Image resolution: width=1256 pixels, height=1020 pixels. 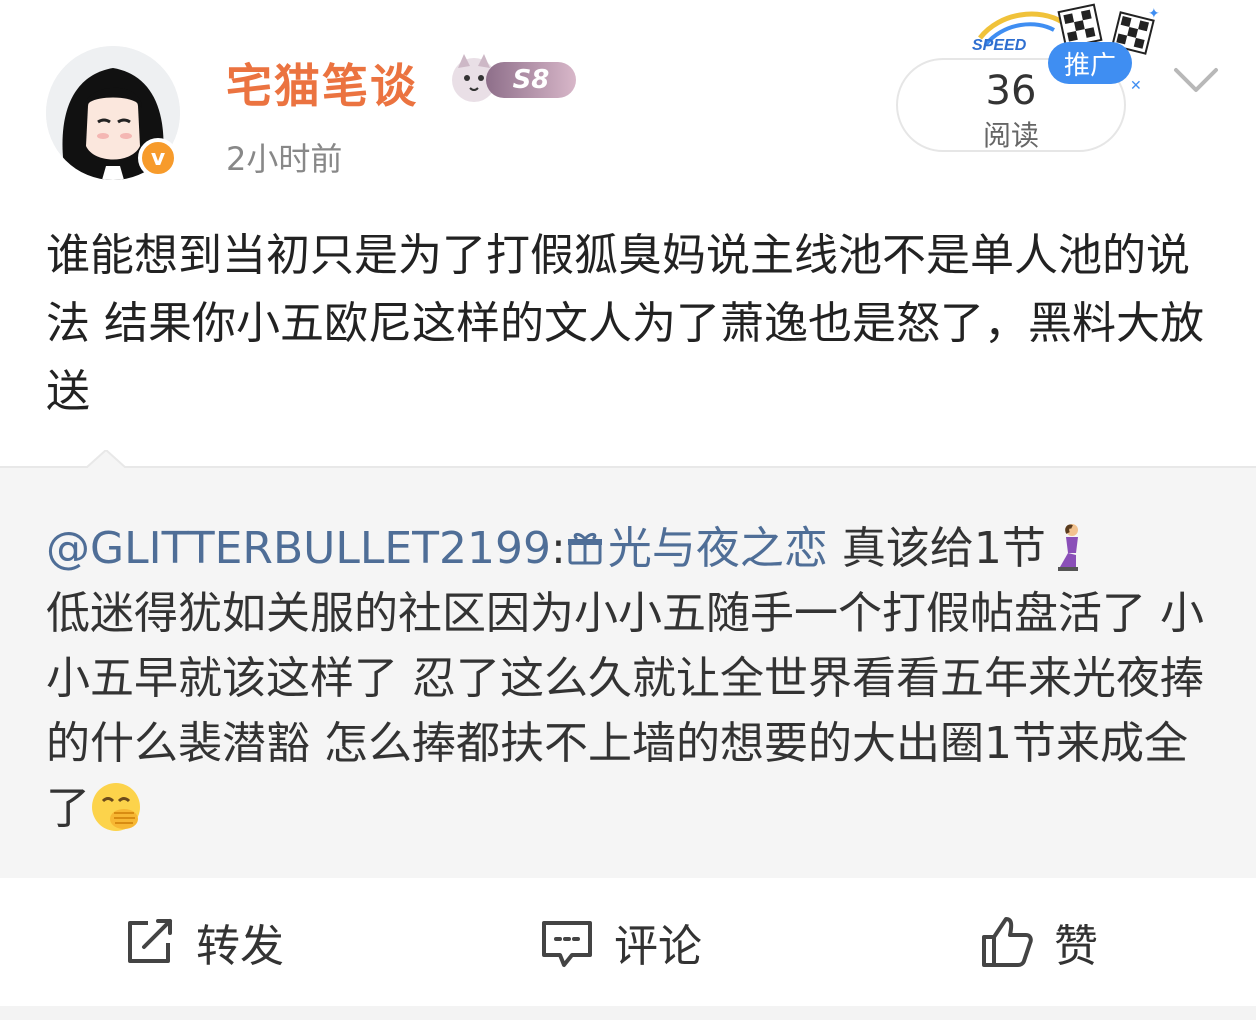 I want to click on person-kneeling-emoji-icon, so click(x=1067, y=547).